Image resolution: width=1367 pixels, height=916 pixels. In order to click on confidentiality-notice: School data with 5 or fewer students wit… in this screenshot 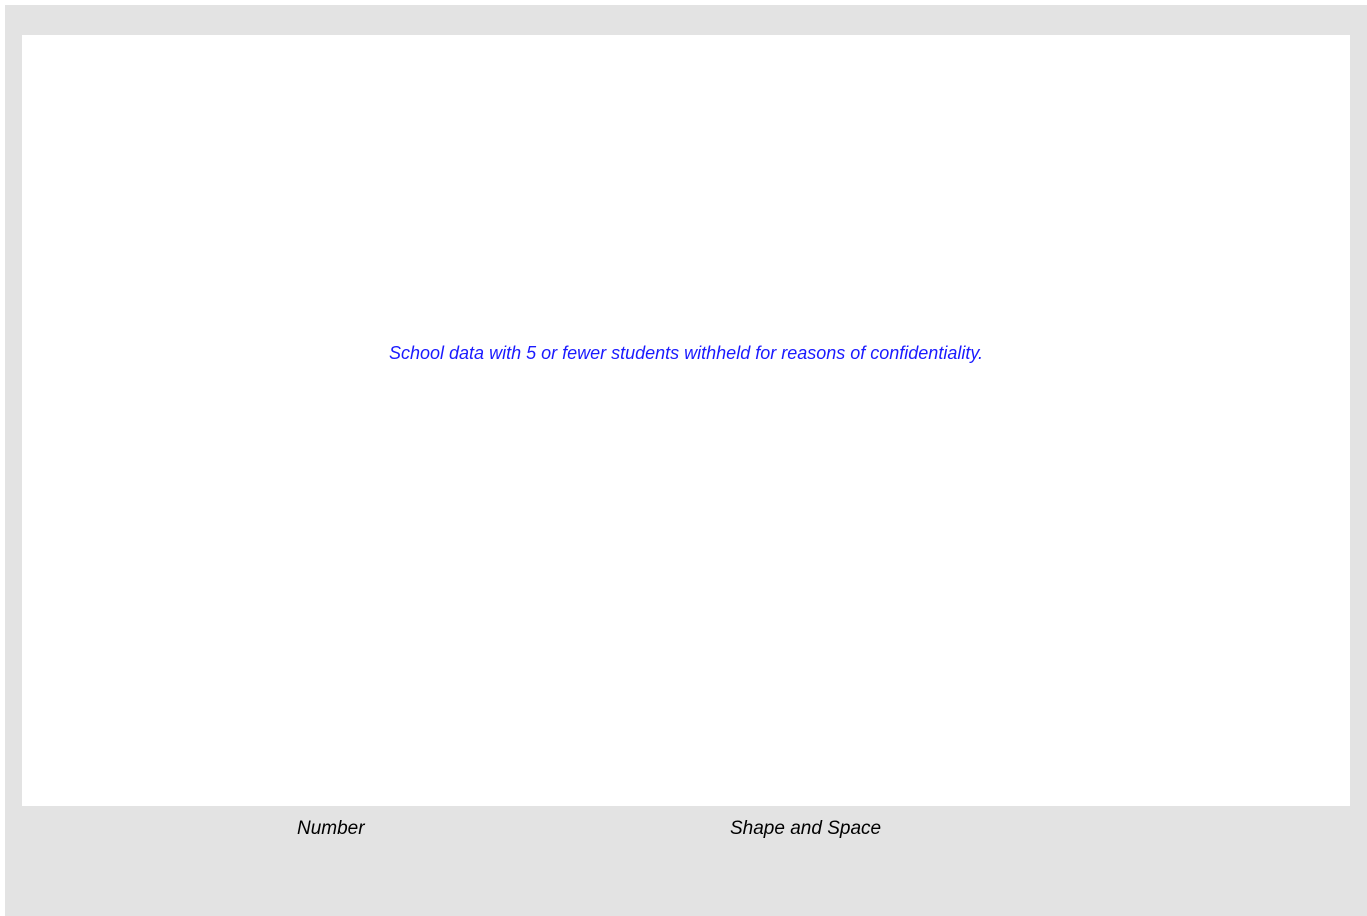, I will do `click(686, 353)`.